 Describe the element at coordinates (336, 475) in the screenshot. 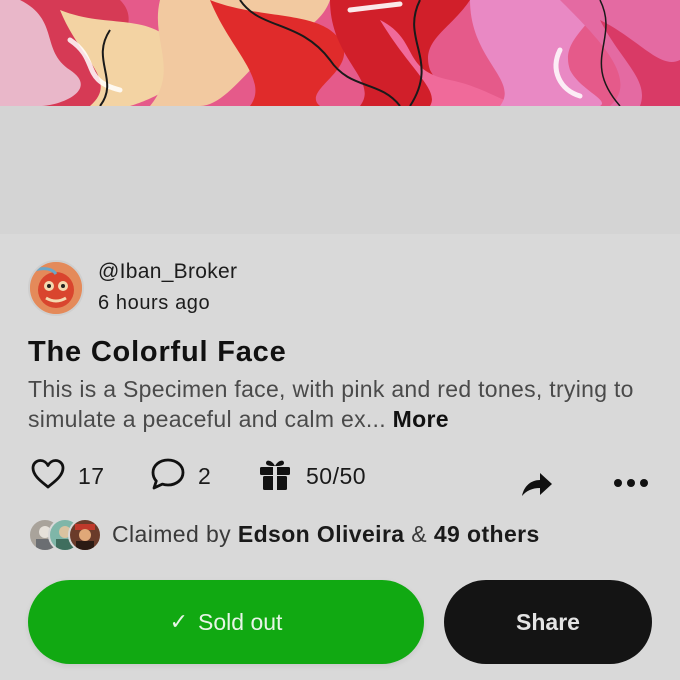

I see `gift-count: 50/50` at that location.